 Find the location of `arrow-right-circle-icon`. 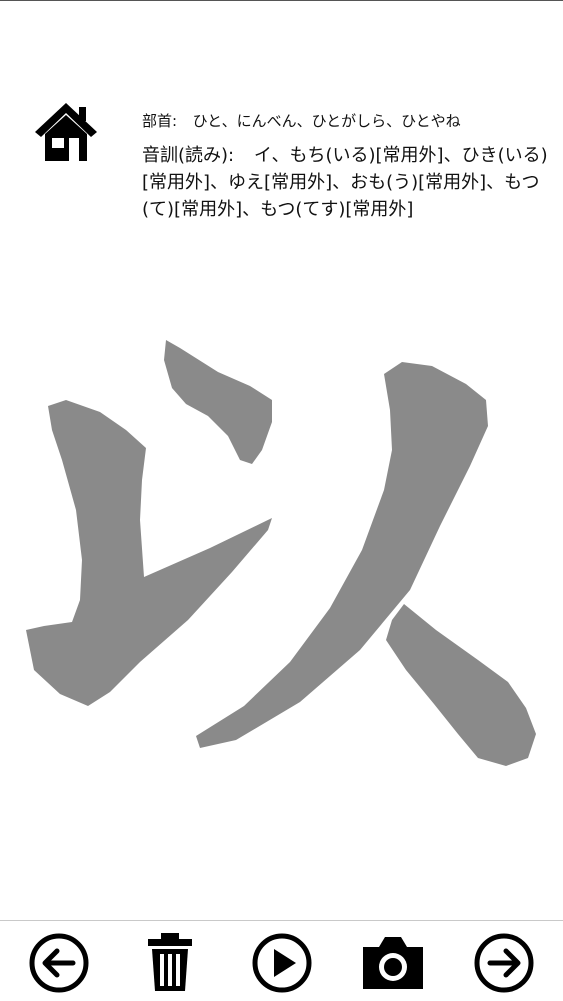

arrow-right-circle-icon is located at coordinates (504, 963).